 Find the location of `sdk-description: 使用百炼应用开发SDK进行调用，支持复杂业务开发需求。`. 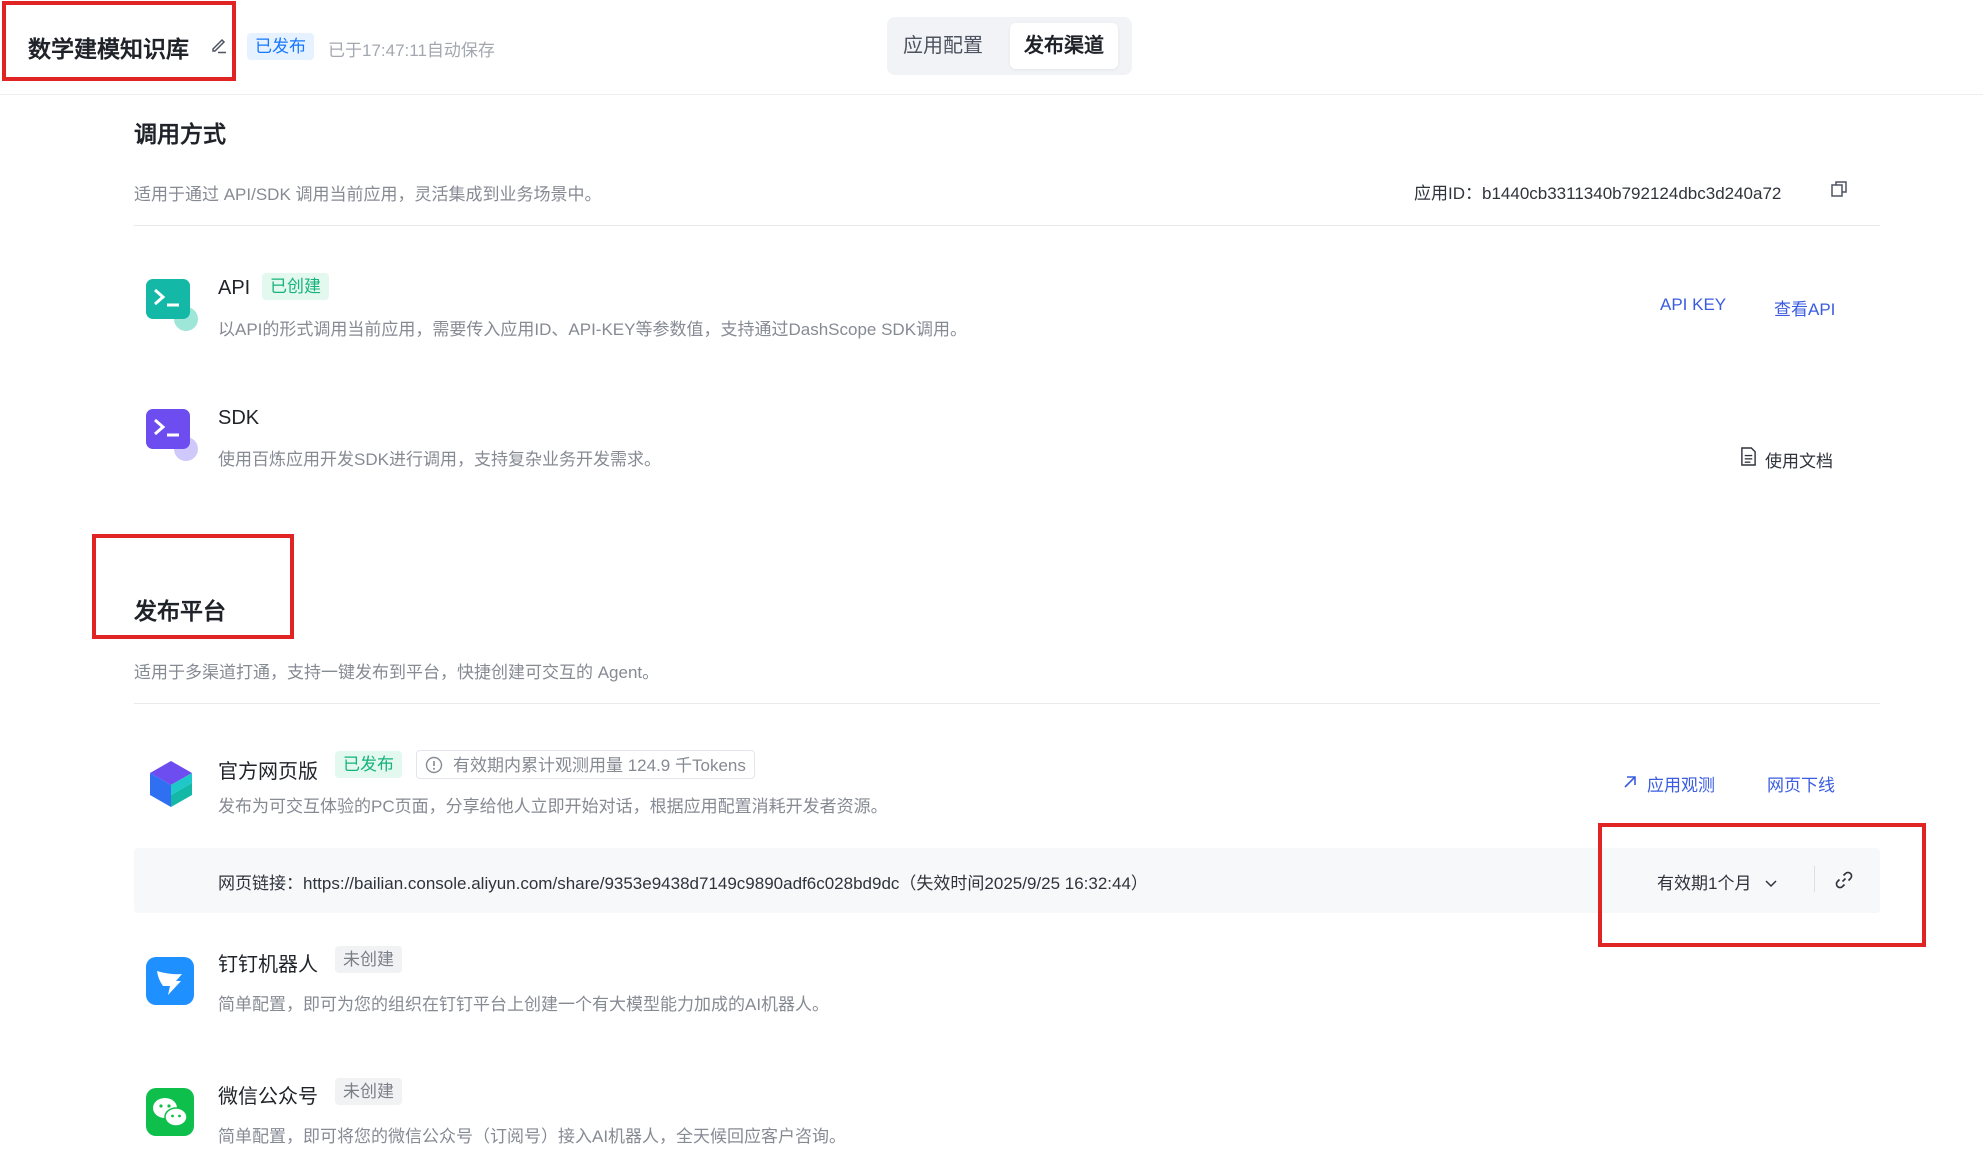

sdk-description: 使用百炼应用开发SDK进行调用，支持复杂业务开发需求。 is located at coordinates (439, 459).